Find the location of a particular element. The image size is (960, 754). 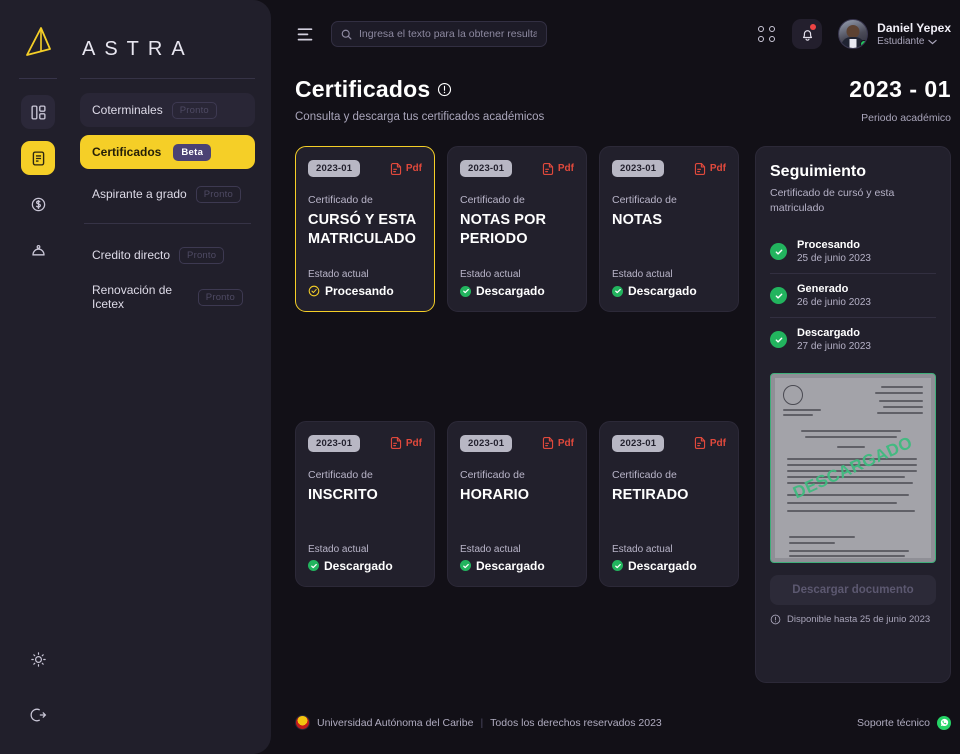

support-label: Soporte técnico is located at coordinates (893, 722).